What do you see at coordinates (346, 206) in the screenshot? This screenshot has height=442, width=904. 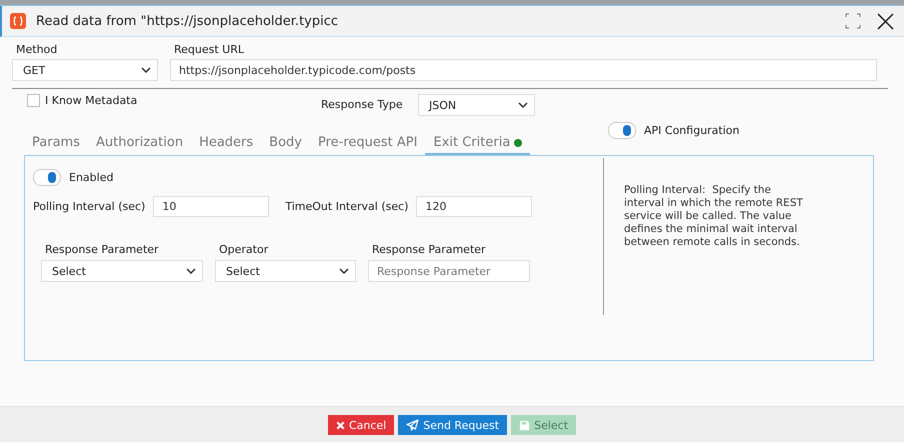 I see `timeout-interval-label: TimeOut Interval (sec)` at bounding box center [346, 206].